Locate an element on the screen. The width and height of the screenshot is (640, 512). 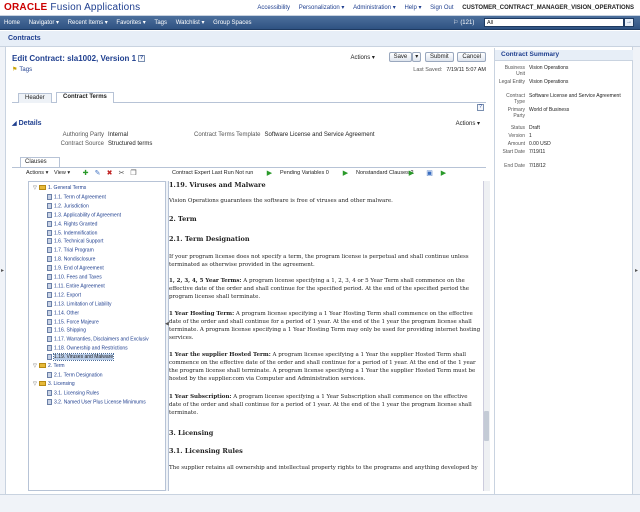
last-saved: Last Saved: 7/19/11 5:07 AM is located at coordinates (449, 70).